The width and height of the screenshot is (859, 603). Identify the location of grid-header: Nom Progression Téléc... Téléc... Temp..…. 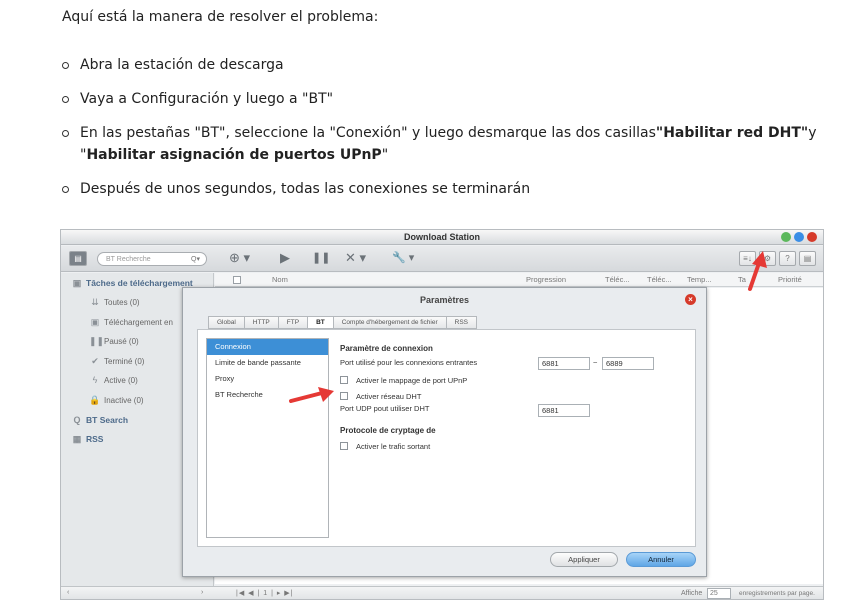
(519, 280).